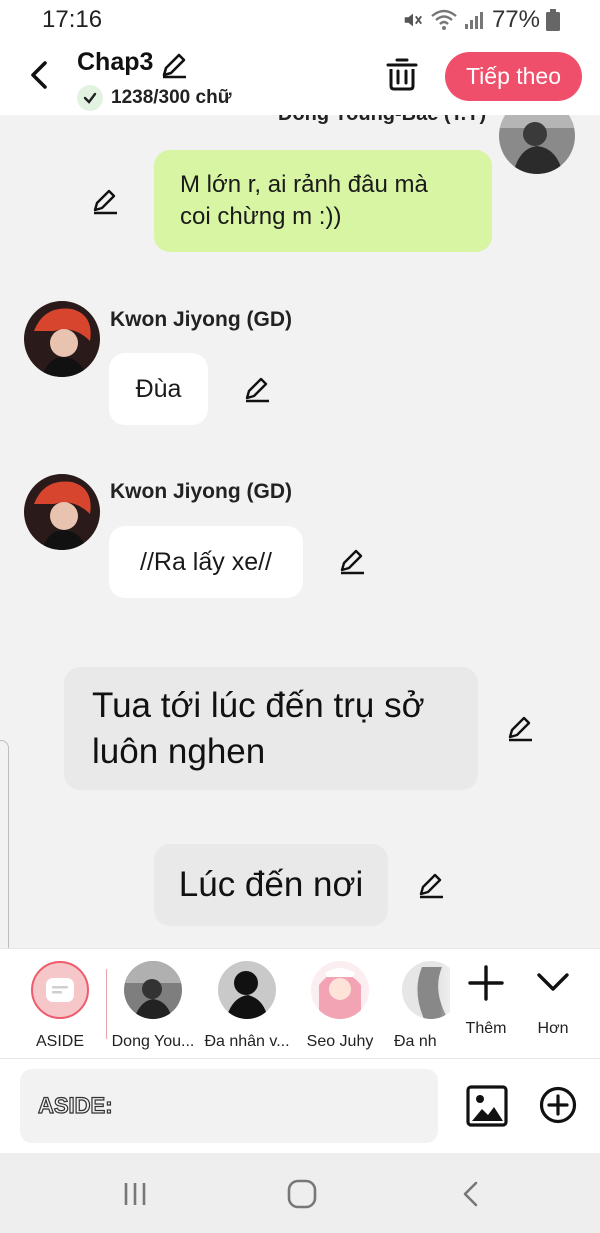 Image resolution: width=600 pixels, height=1233 pixels. Describe the element at coordinates (300, 77) in the screenshot. I see `editor-header: Chap3 1238/300 chữ Tiếp theo` at that location.